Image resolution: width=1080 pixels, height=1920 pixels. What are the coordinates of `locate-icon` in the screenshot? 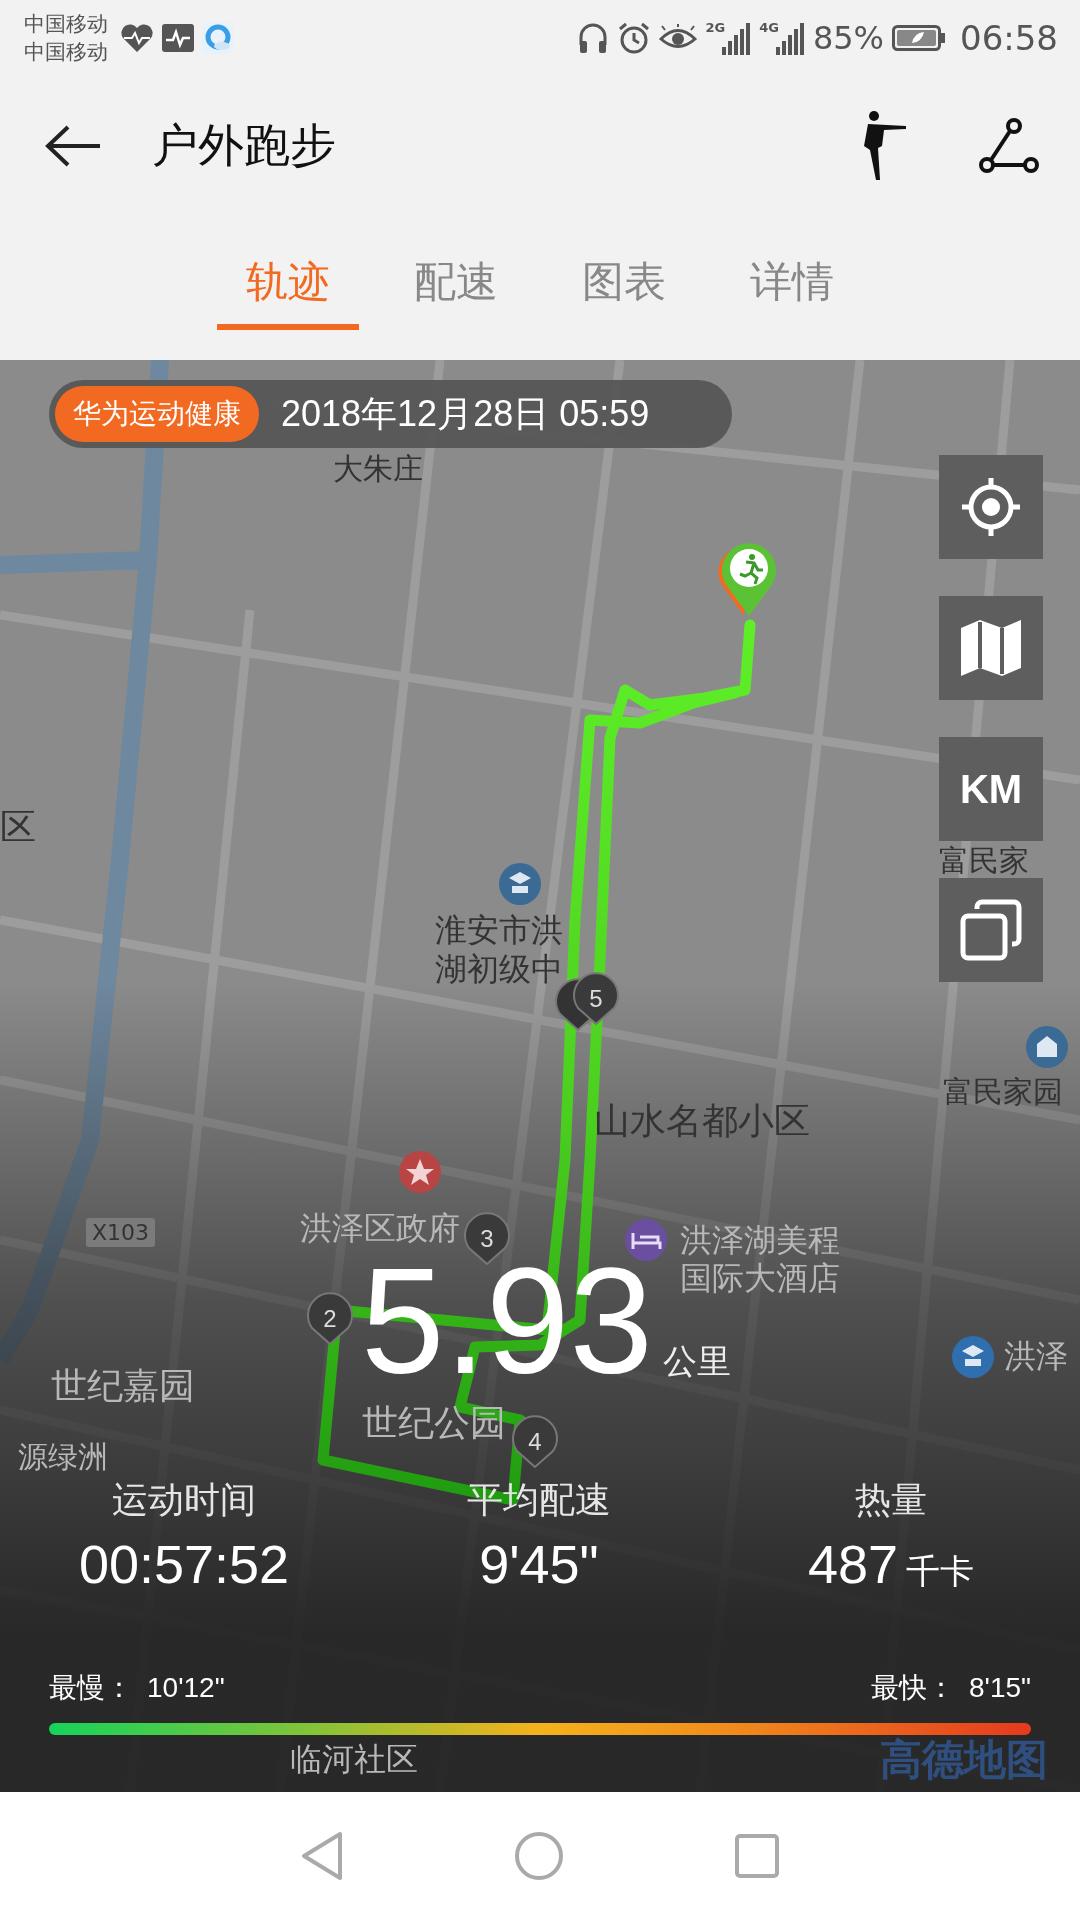 It's located at (991, 507).